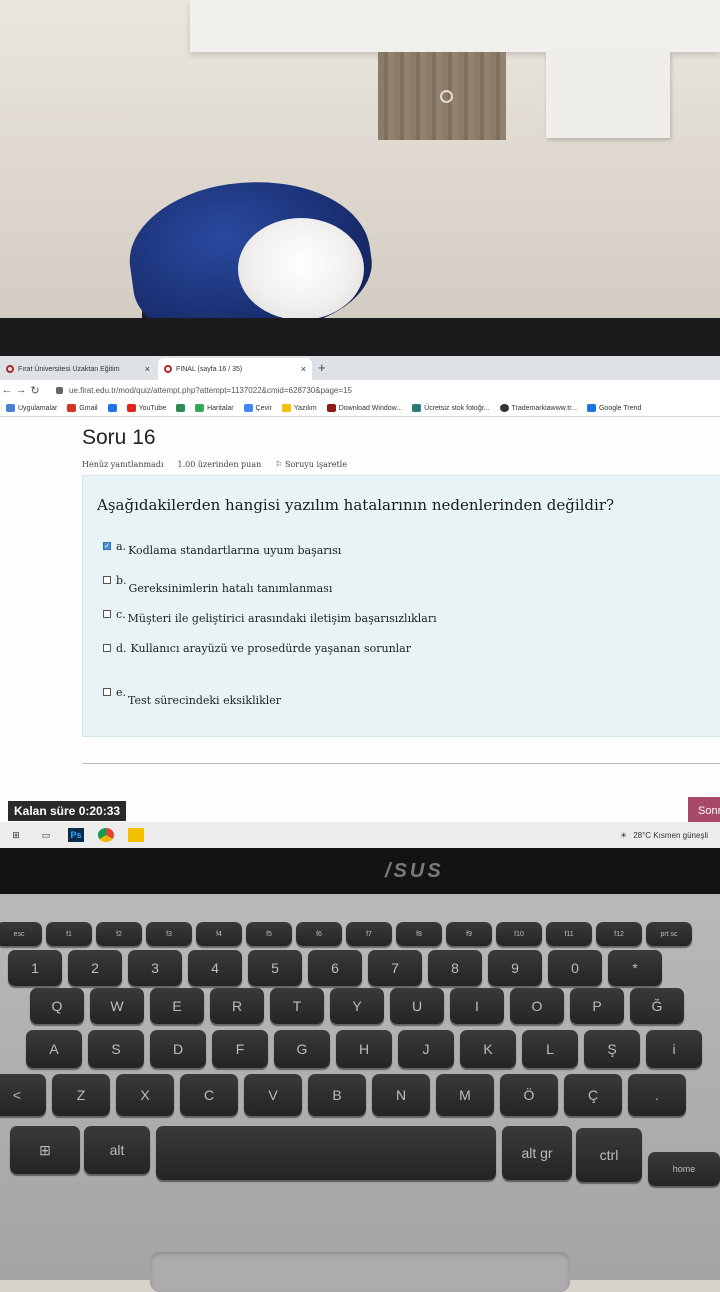 The height and width of the screenshot is (1292, 720). I want to click on key-row_fn-10: f10, so click(519, 934).